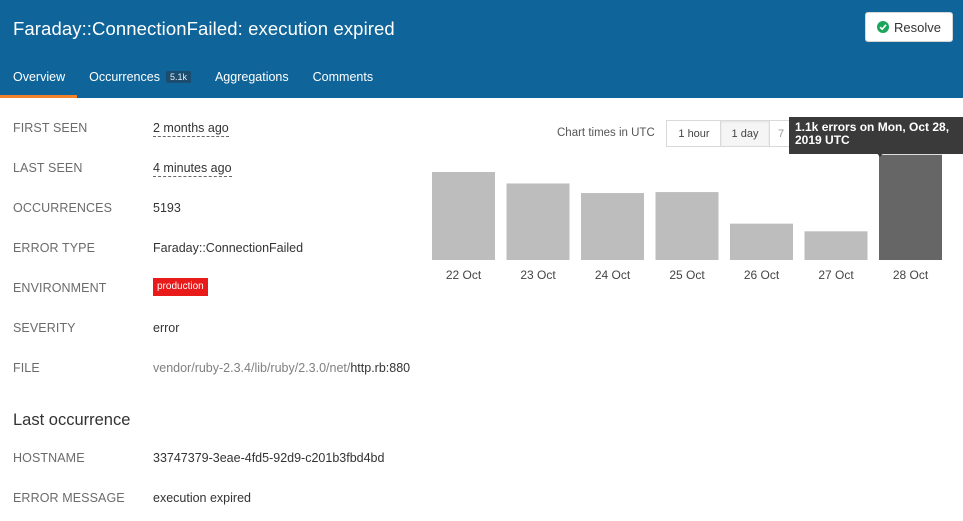  Describe the element at coordinates (464, 275) in the screenshot. I see `chart-x-tick-label: 22 Oct` at that location.